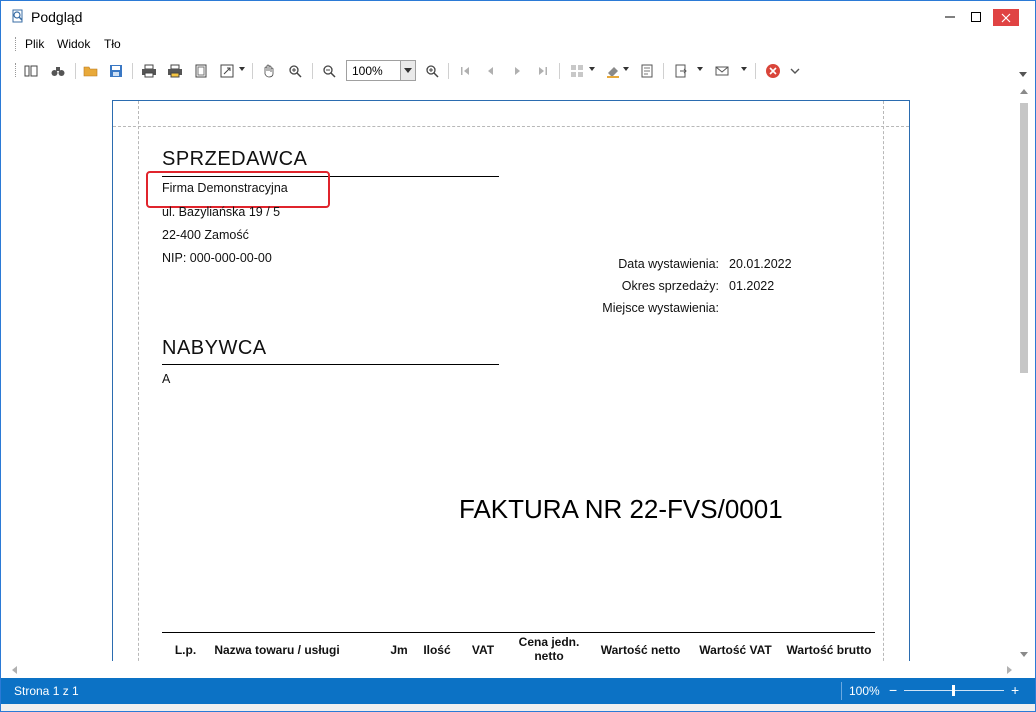 The image size is (1036, 712). Describe the element at coordinates (735, 650) in the screenshot. I see `table-header-vat-value: Wartość VAT` at that location.